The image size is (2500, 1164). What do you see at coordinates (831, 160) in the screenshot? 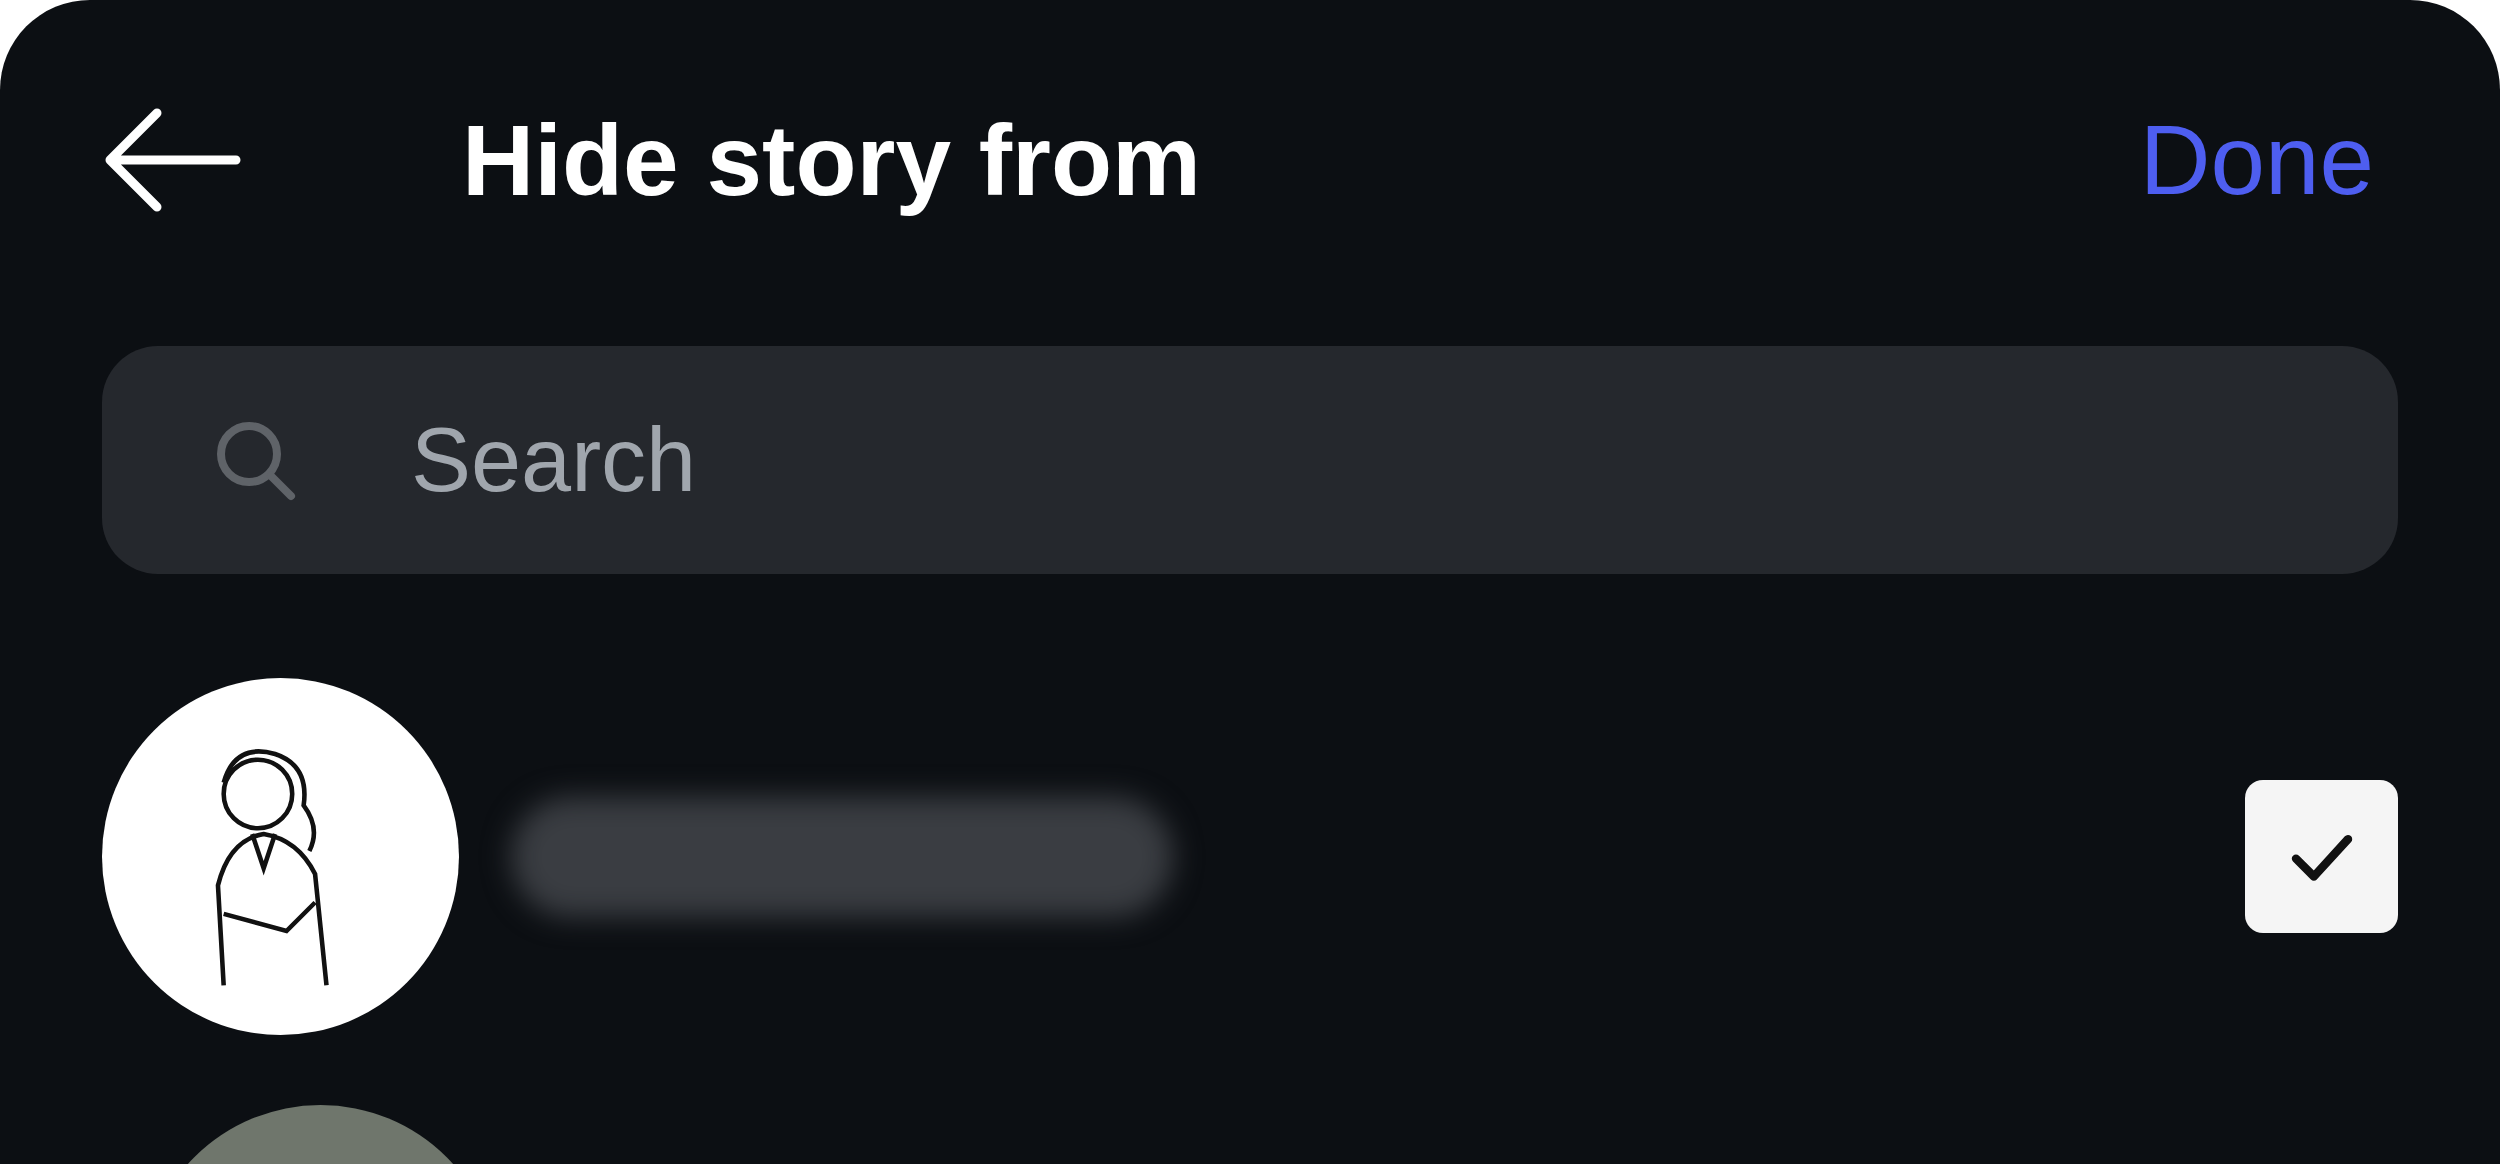
I see `screen-title: Hide story from` at bounding box center [831, 160].